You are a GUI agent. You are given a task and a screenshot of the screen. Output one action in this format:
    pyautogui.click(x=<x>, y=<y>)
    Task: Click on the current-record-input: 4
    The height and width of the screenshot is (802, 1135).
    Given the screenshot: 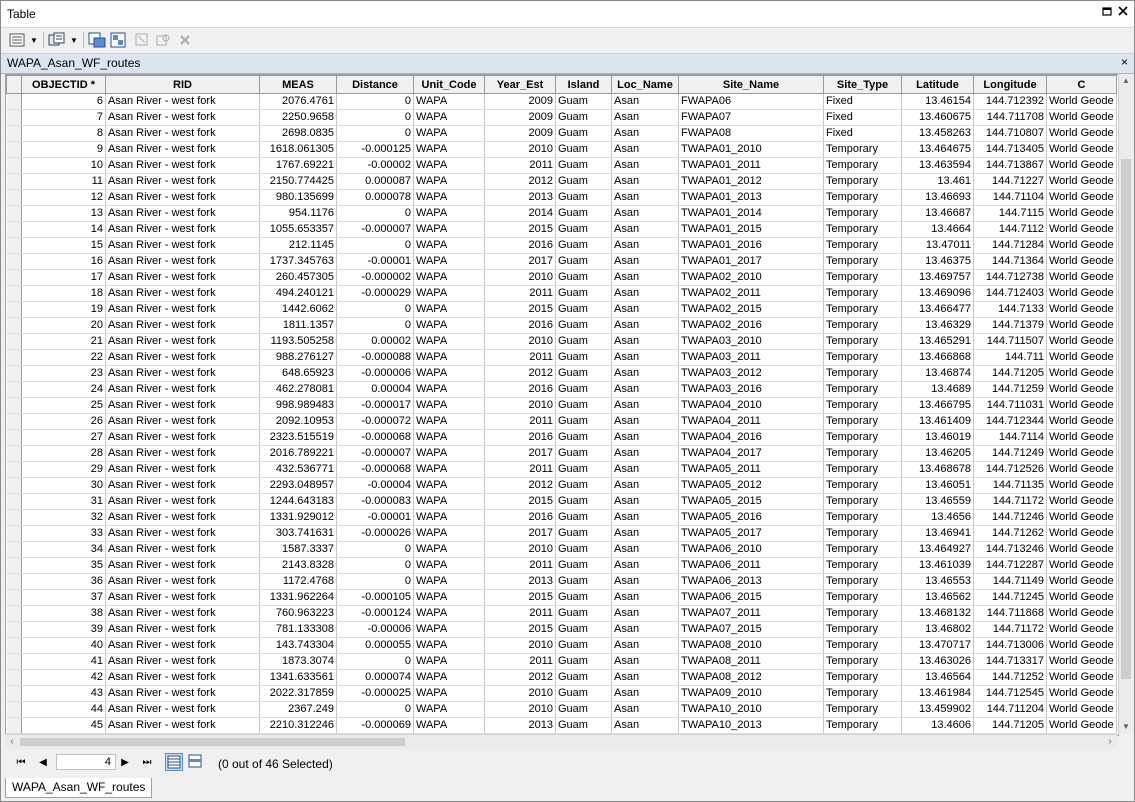 What is the action you would take?
    pyautogui.click(x=86, y=762)
    